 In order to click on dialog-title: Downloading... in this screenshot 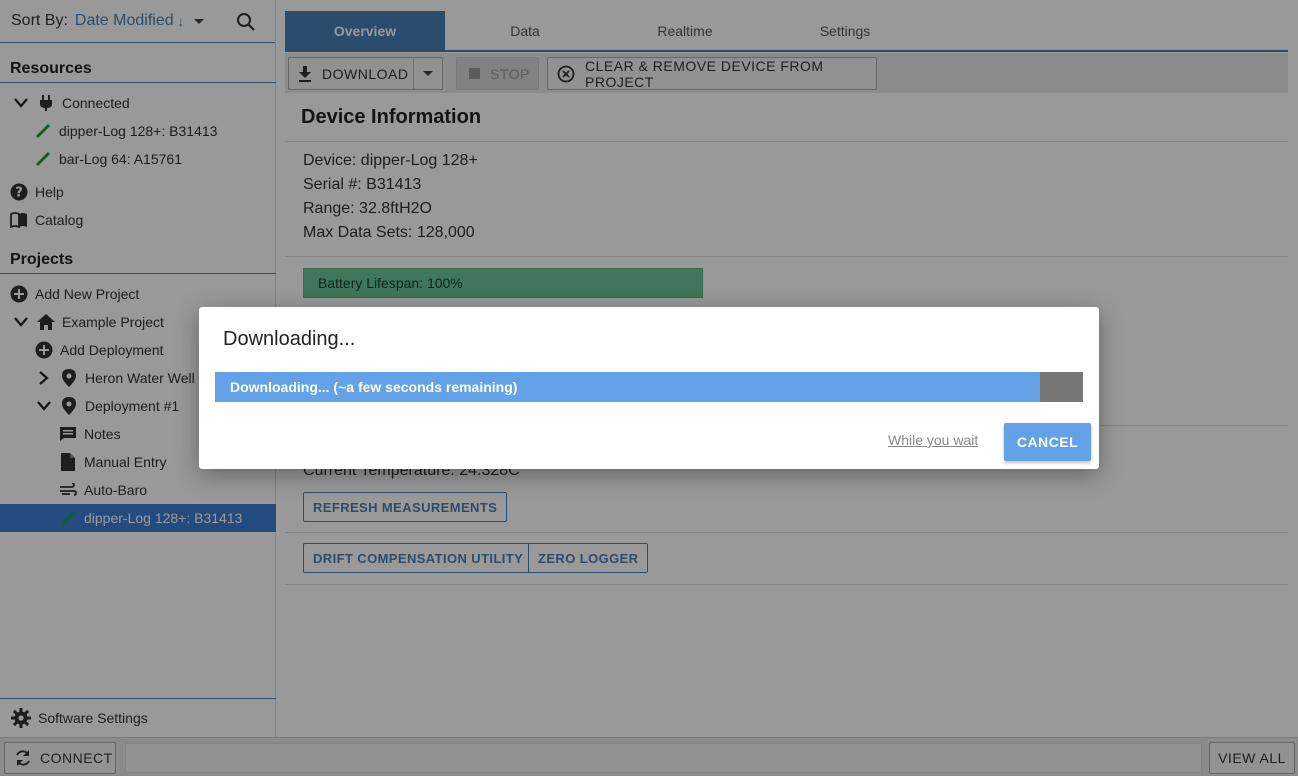, I will do `click(289, 339)`.